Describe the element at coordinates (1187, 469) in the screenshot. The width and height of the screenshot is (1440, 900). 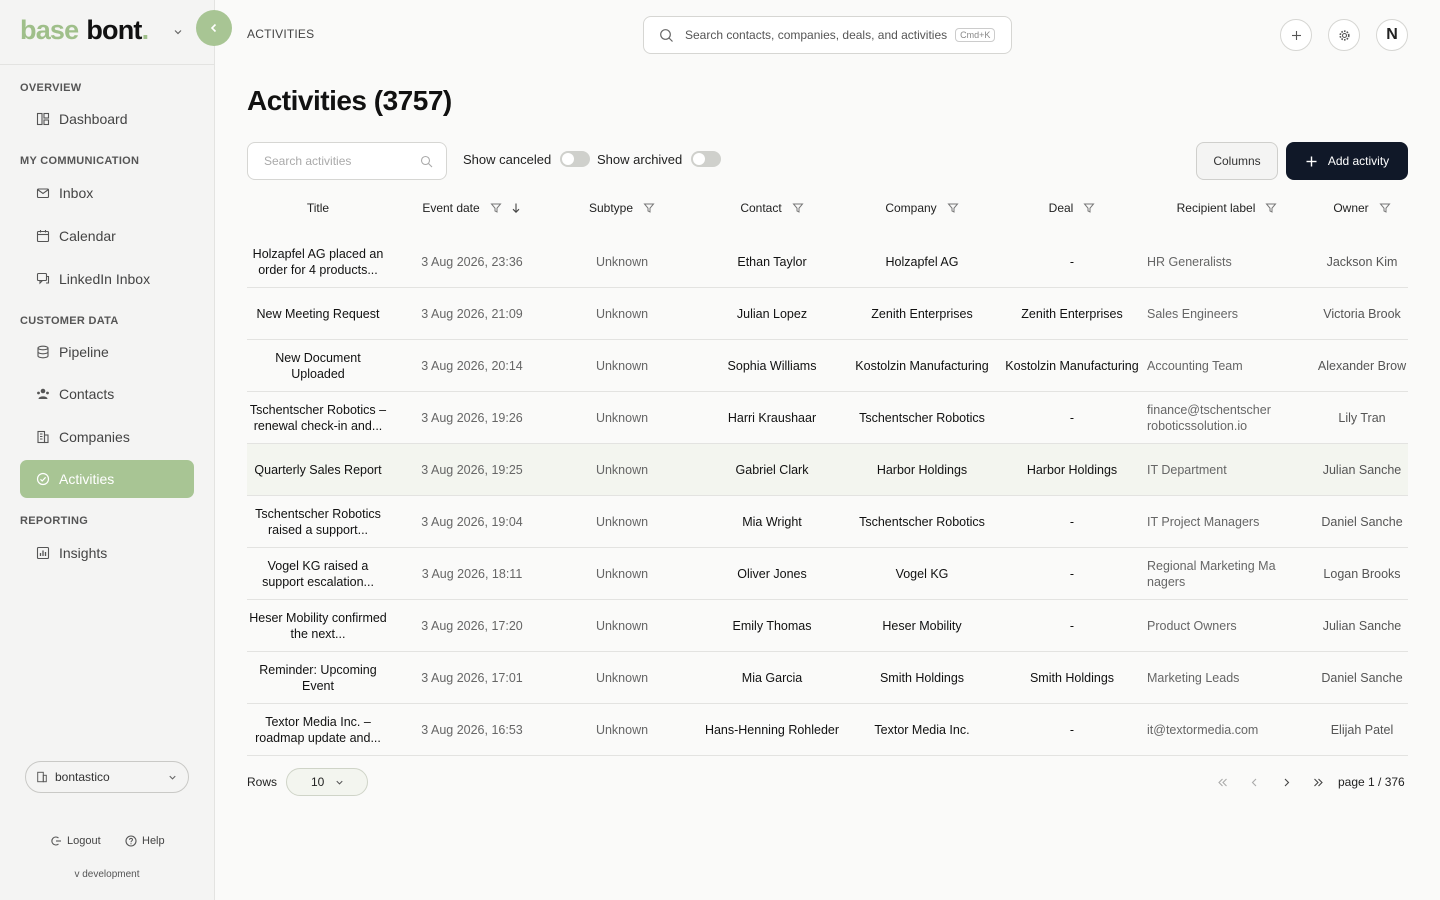
I see `cell-recipient-label: IT Department` at that location.